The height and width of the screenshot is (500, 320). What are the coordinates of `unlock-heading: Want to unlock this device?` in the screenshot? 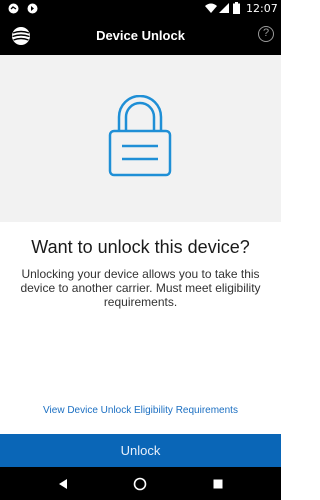 It's located at (140, 247).